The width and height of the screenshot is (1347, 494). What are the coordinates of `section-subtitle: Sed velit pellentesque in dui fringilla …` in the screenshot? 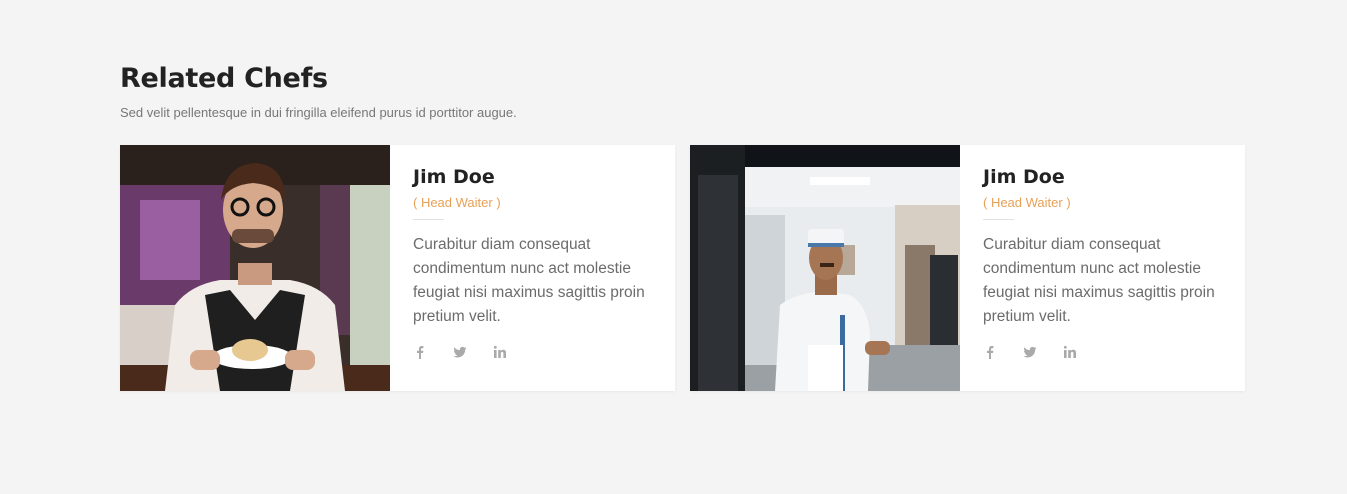 It's located at (318, 112).